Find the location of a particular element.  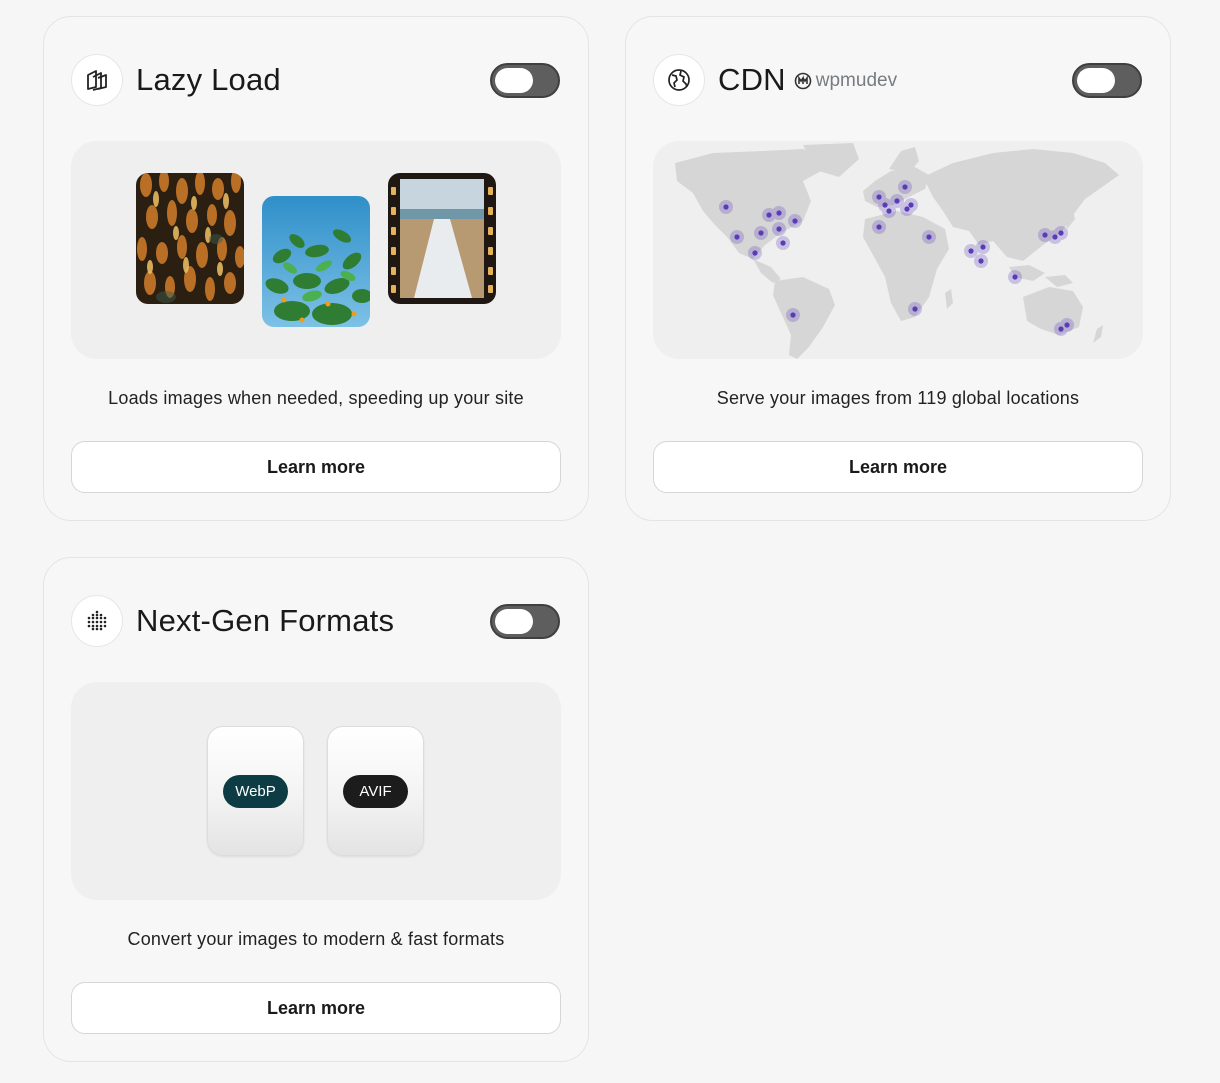

formats-illustration: WebP AVIF is located at coordinates (316, 791).